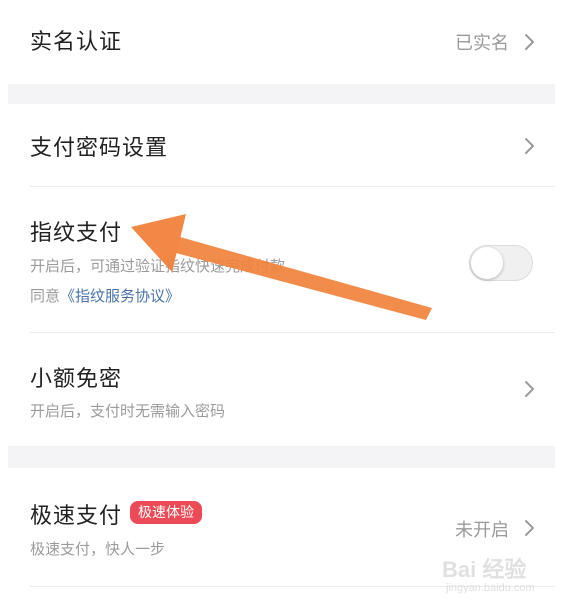 Image resolution: width=569 pixels, height=603 pixels. What do you see at coordinates (158, 266) in the screenshot?
I see `fingerprint-pay-description: 开启后，可通过验证指纹快速完成付款` at bounding box center [158, 266].